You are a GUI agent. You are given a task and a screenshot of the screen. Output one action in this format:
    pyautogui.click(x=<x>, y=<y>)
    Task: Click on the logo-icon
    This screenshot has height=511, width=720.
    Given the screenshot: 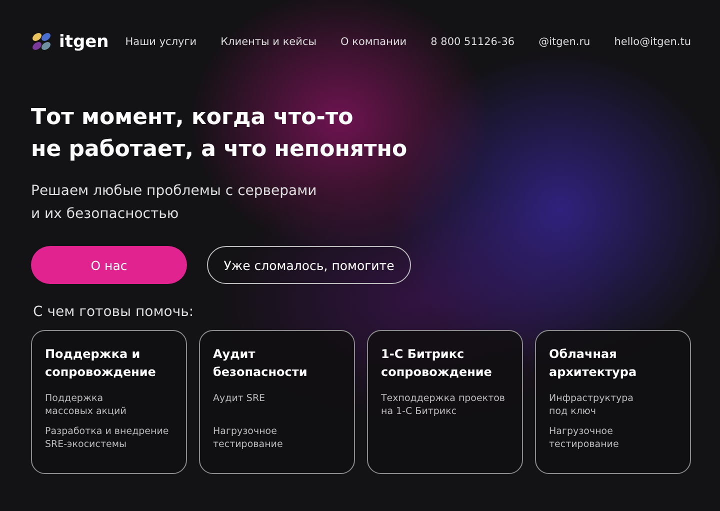 What is the action you would take?
    pyautogui.click(x=42, y=42)
    